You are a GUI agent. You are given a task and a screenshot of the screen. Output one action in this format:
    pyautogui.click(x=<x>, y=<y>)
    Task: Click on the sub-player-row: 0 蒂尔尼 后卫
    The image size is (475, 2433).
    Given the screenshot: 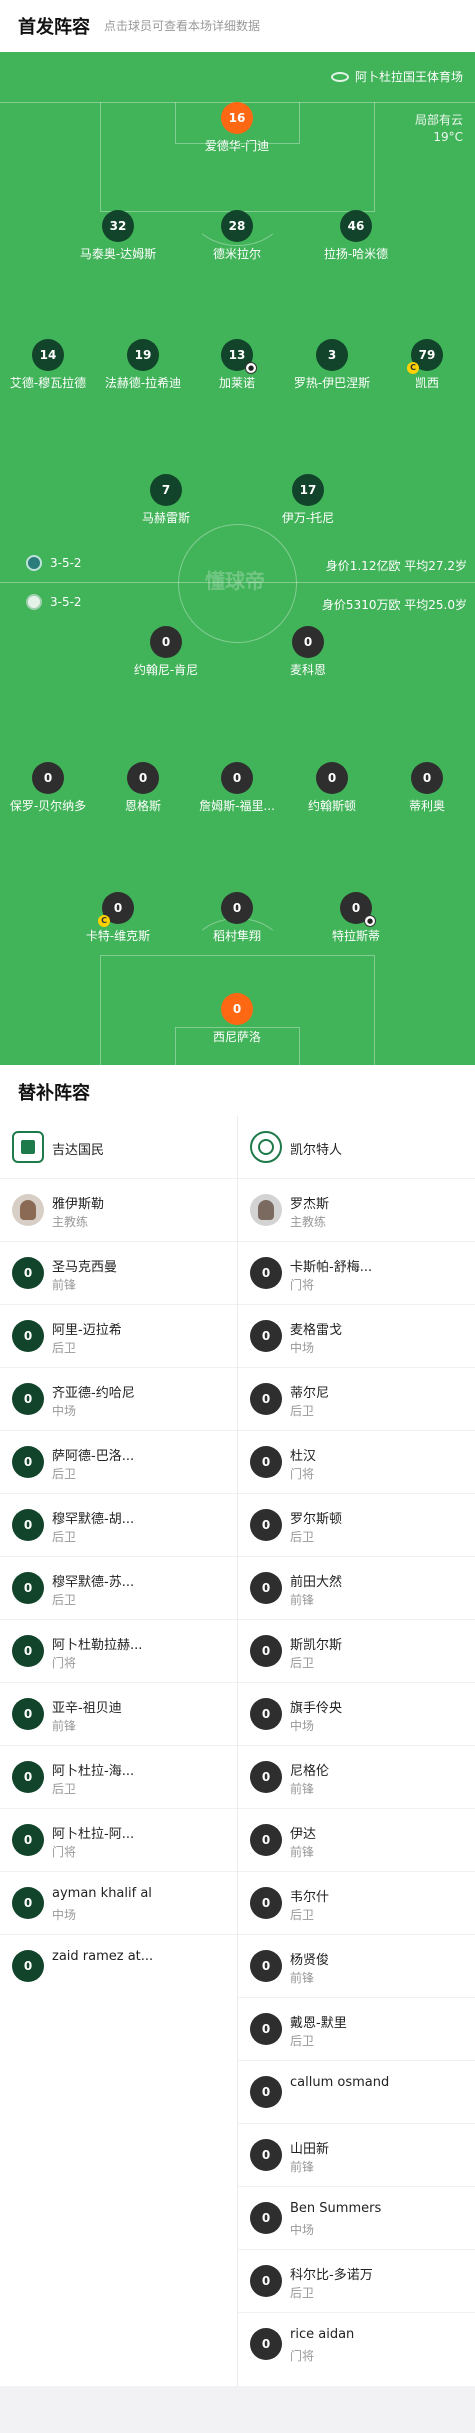 What is the action you would take?
    pyautogui.click(x=356, y=1399)
    